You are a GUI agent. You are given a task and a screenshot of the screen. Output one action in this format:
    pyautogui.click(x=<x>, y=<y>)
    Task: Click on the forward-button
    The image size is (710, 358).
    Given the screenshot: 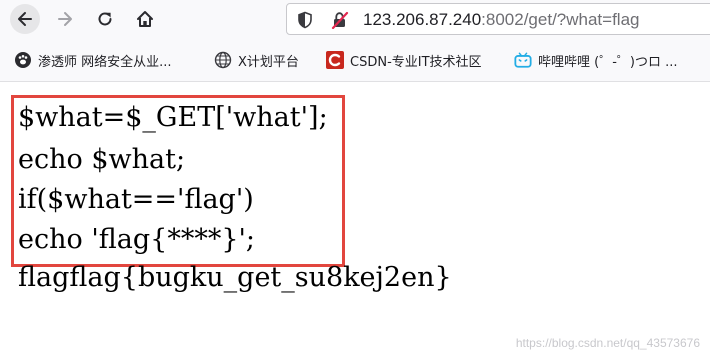 What is the action you would take?
    pyautogui.click(x=65, y=19)
    